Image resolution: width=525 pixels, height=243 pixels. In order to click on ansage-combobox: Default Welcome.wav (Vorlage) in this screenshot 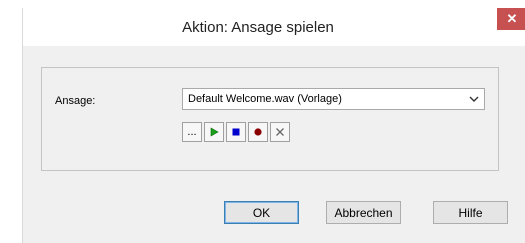, I will do `click(333, 99)`.